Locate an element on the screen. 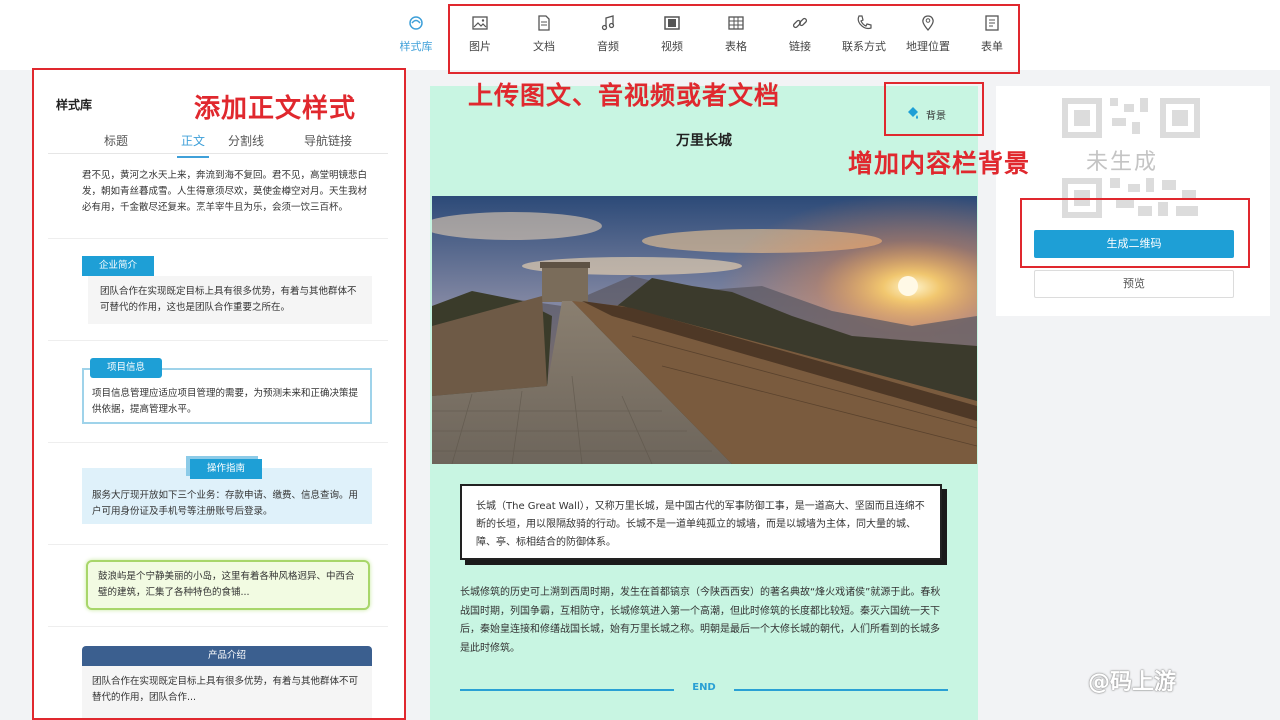  annotation-background: 增加内容栏背景 is located at coordinates (939, 163).